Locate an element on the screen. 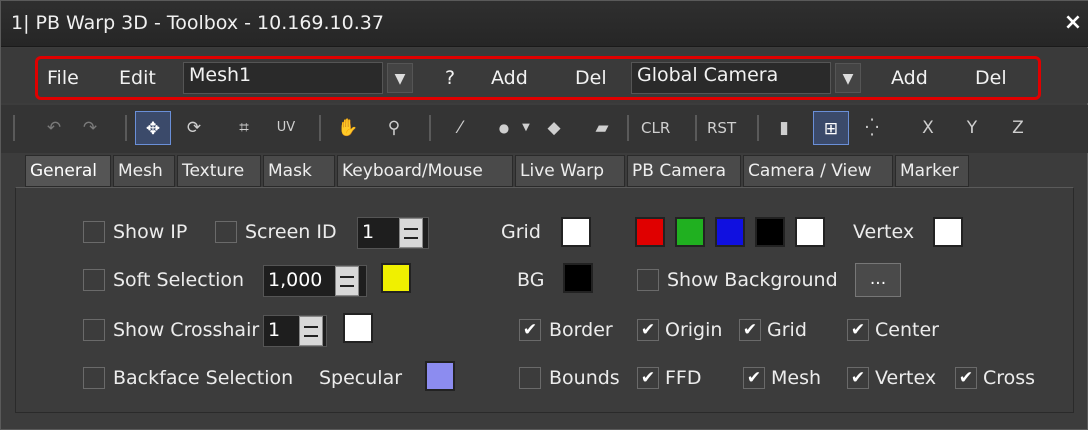 The height and width of the screenshot is (430, 1088). line-tool-icon: ⁄ is located at coordinates (460, 128).